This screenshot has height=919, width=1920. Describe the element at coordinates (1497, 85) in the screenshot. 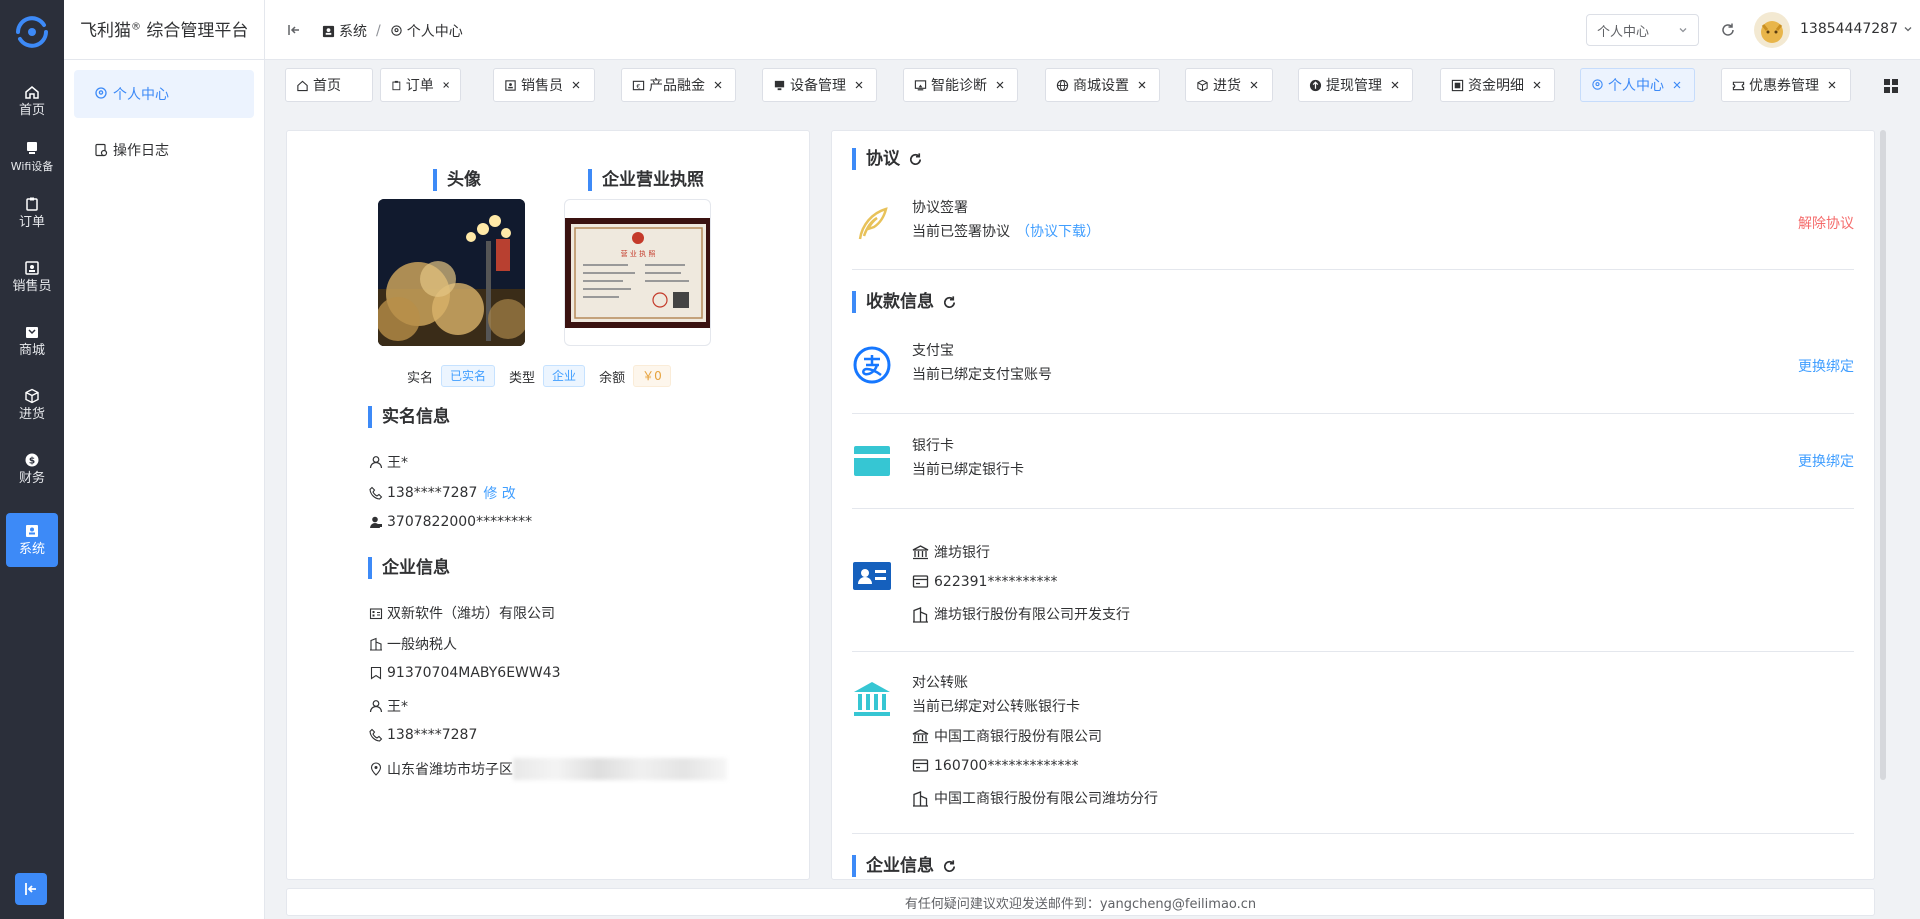

I see `tab-fund-details: 资金明细` at that location.